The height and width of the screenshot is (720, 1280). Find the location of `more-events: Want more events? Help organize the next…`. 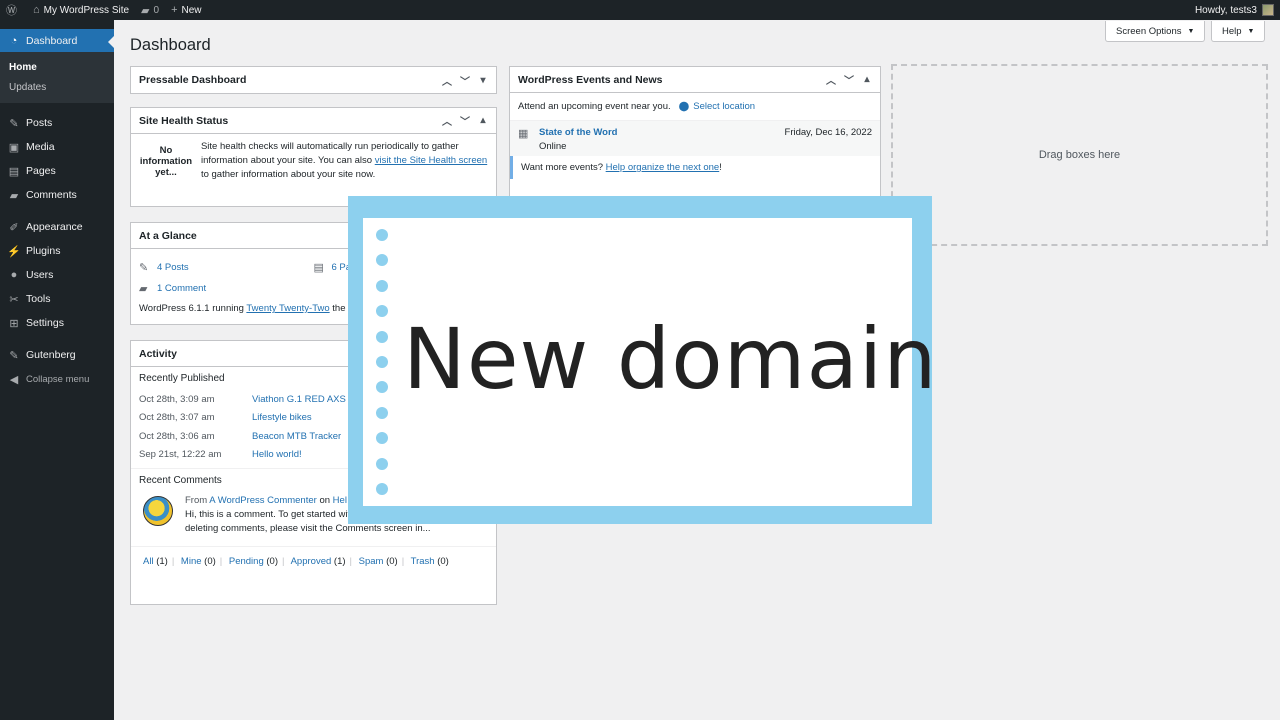

more-events: Want more events? Help organize the next… is located at coordinates (695, 167).